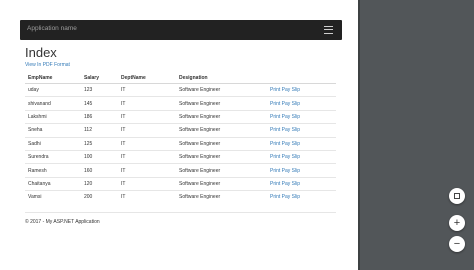  I want to click on footer-divider, so click(180, 212).